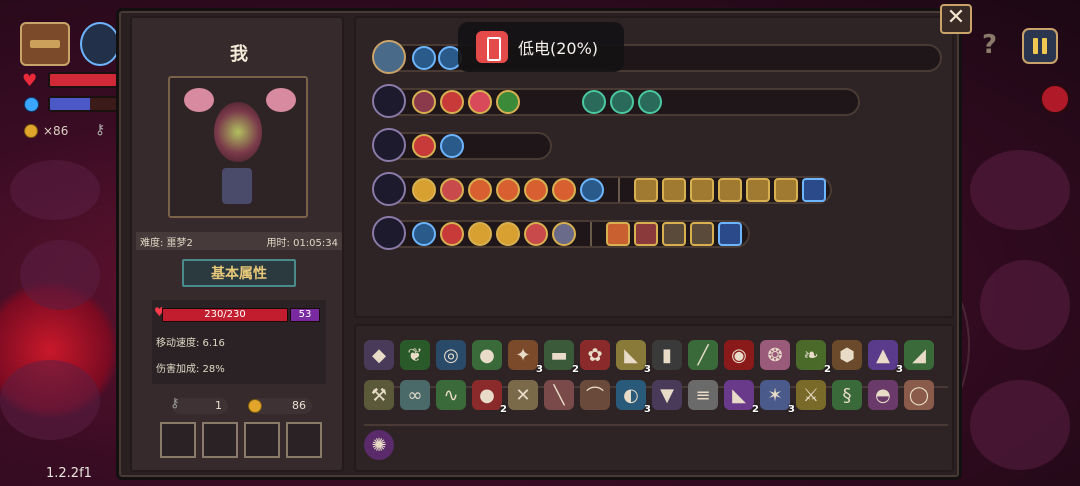 This screenshot has width=1080, height=486. I want to click on sword-item-icon: ⚔, so click(811, 395).